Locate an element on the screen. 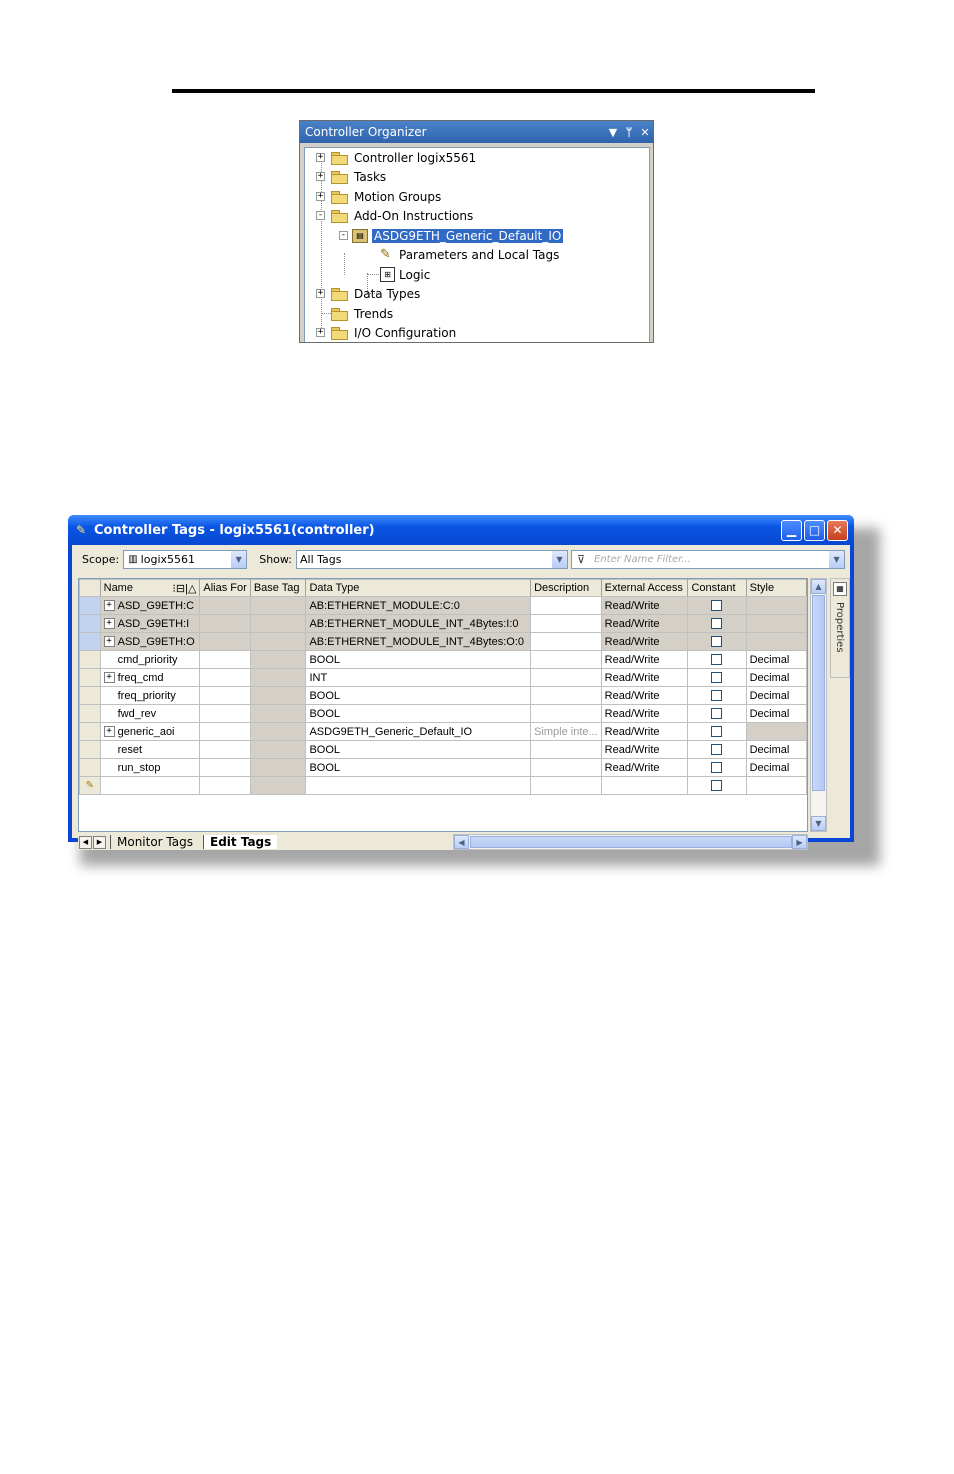  table-row: freq_priority BOOL Read/Write Decimal is located at coordinates (443, 695).